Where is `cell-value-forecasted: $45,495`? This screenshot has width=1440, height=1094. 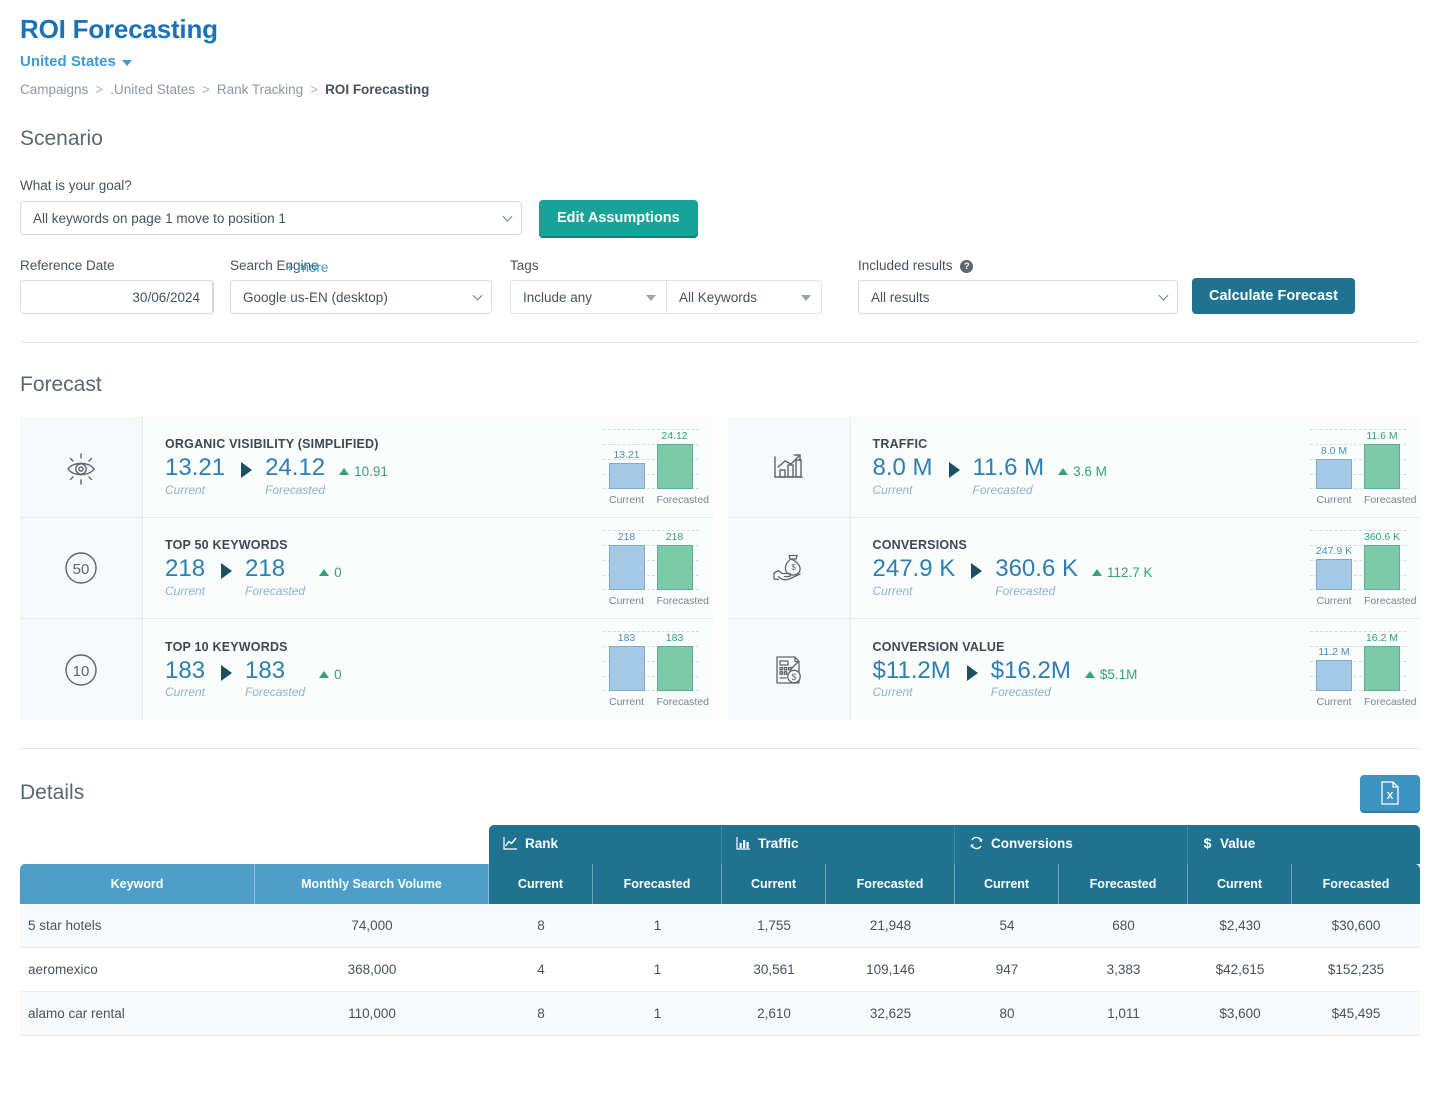 cell-value-forecasted: $45,495 is located at coordinates (1356, 1014).